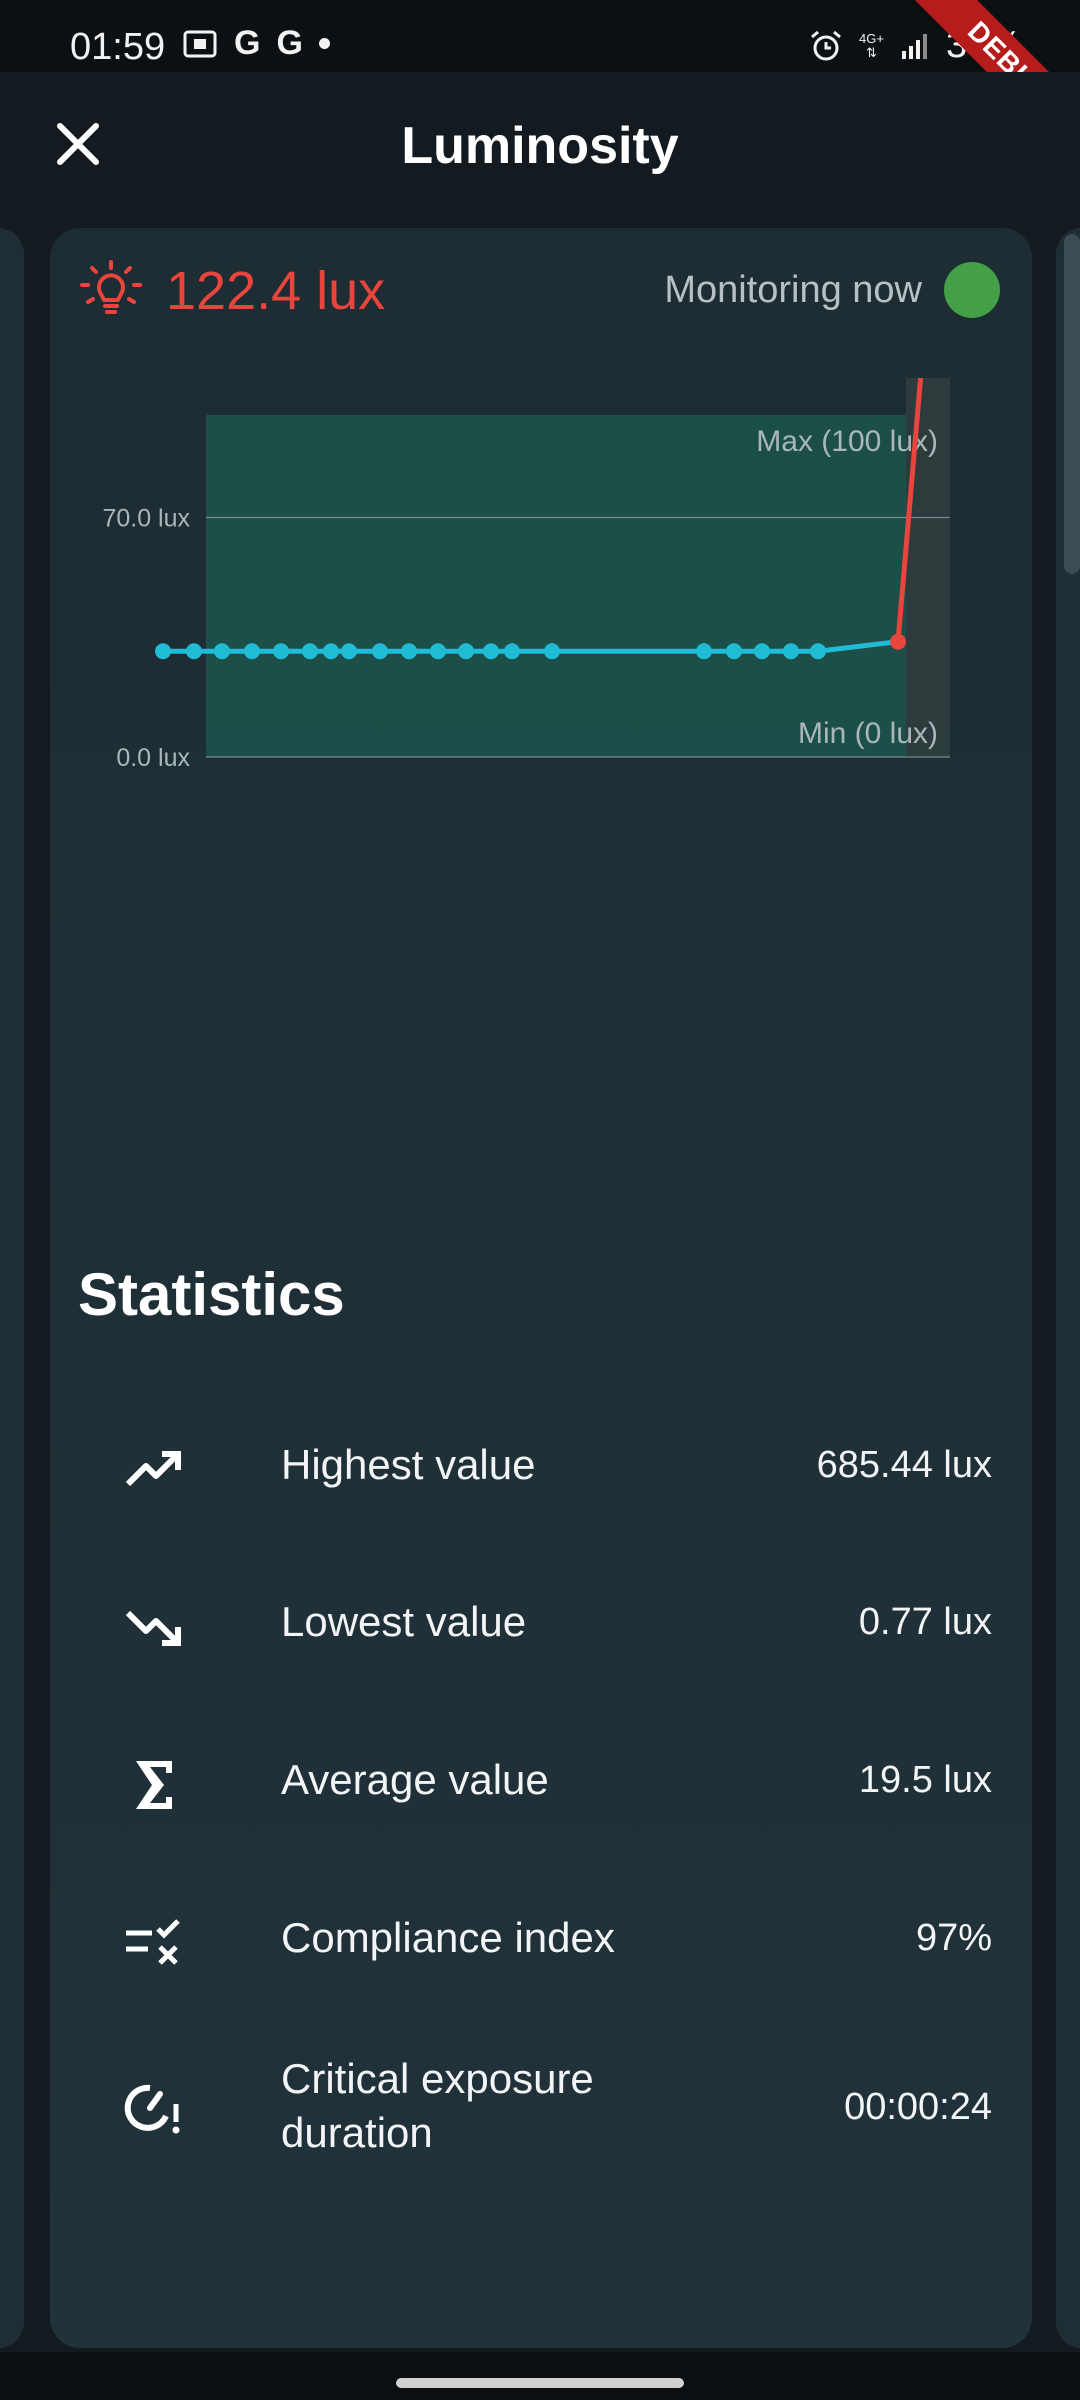 Image resolution: width=1080 pixels, height=2400 pixels. Describe the element at coordinates (556, 585) in the screenshot. I see `threshold-band-rect` at that location.